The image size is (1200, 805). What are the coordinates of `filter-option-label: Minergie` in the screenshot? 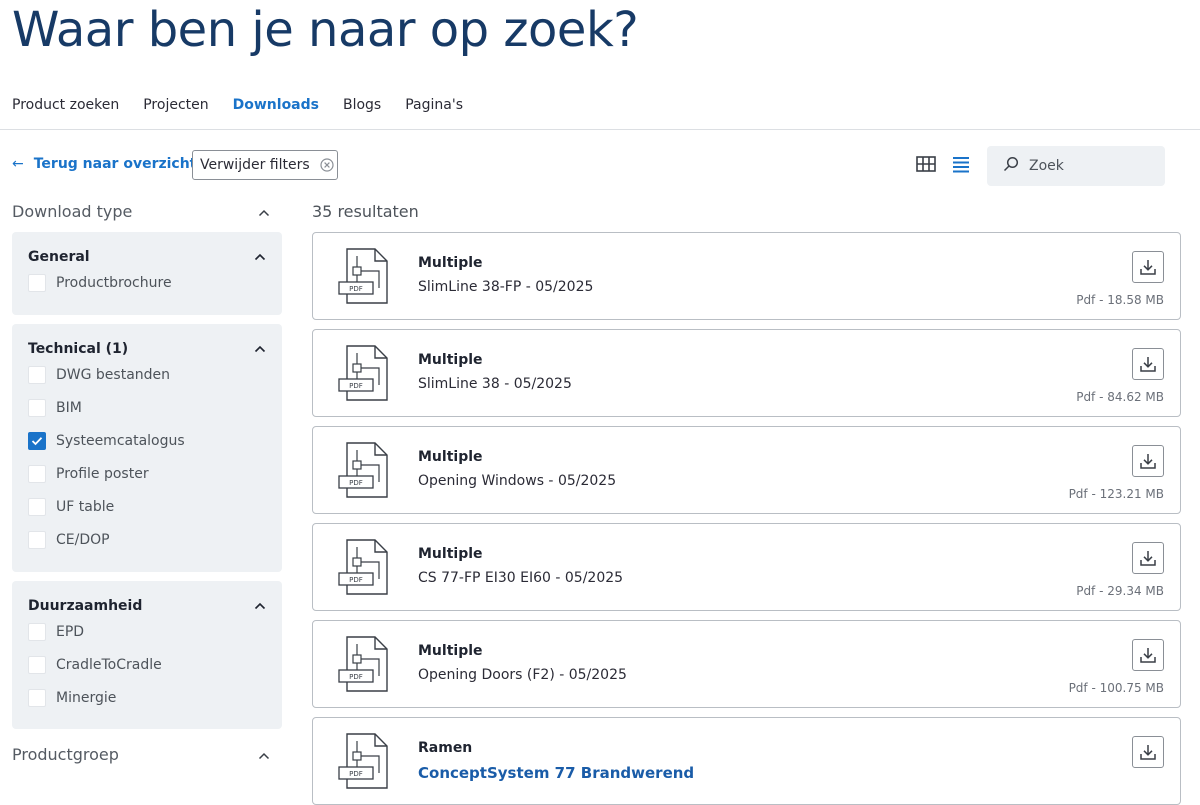 It's located at (86, 697).